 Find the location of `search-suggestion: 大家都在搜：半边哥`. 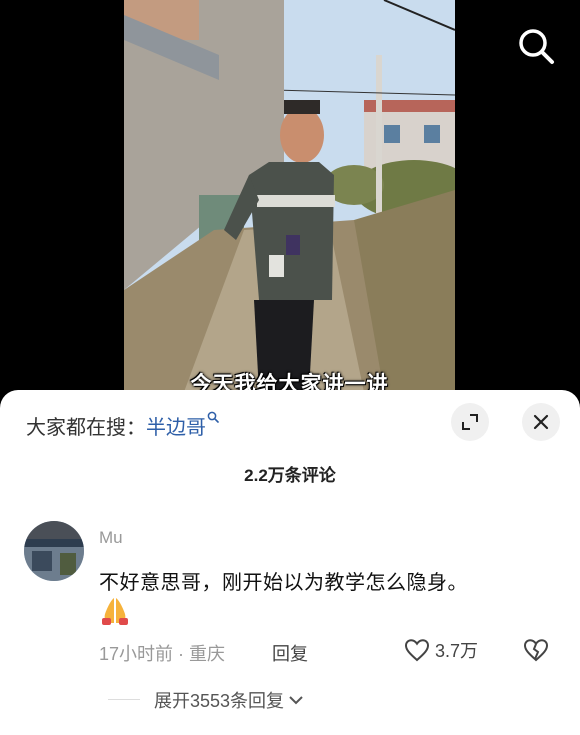

search-suggestion: 大家都在搜：半边哥 is located at coordinates (122, 425).